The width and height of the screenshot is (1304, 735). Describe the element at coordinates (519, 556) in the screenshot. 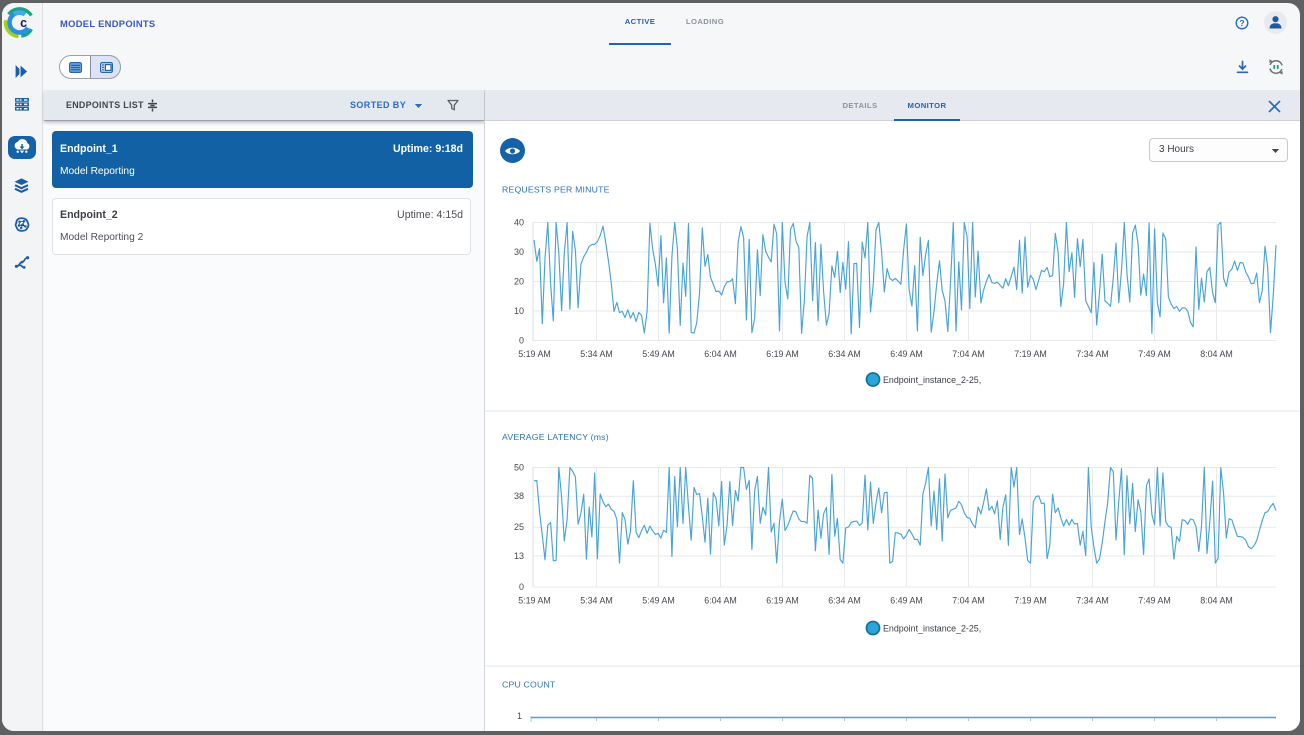

I see `svg-text: 13` at that location.